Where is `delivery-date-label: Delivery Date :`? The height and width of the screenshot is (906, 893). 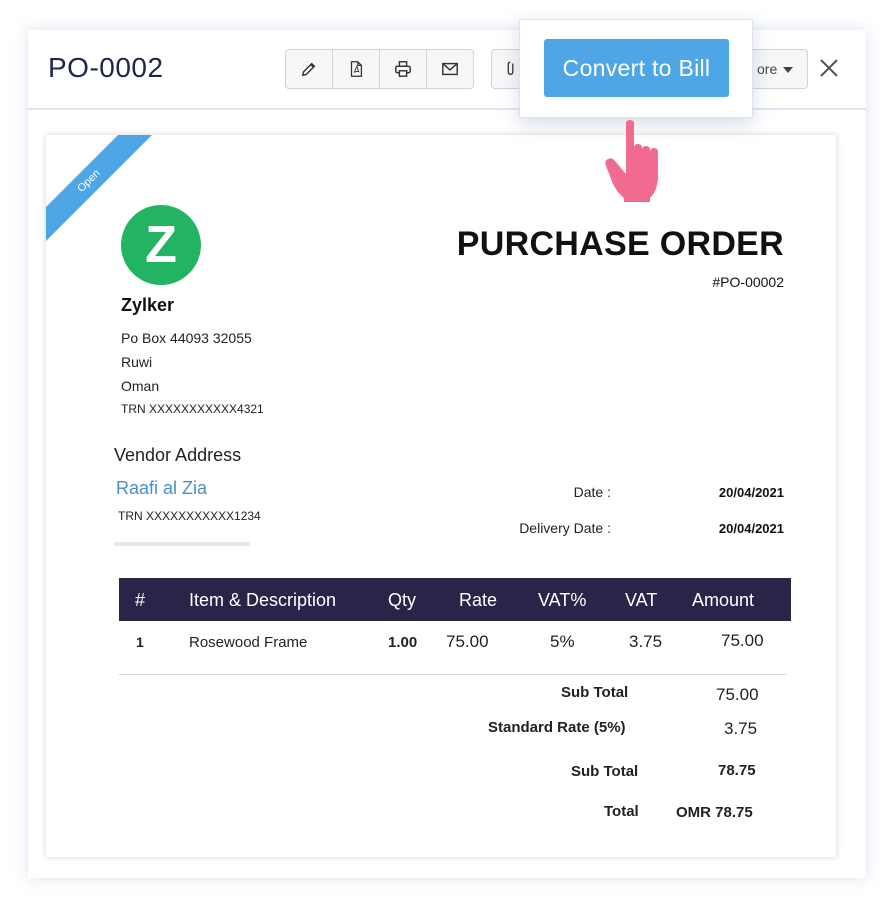 delivery-date-label: Delivery Date : is located at coordinates (565, 528).